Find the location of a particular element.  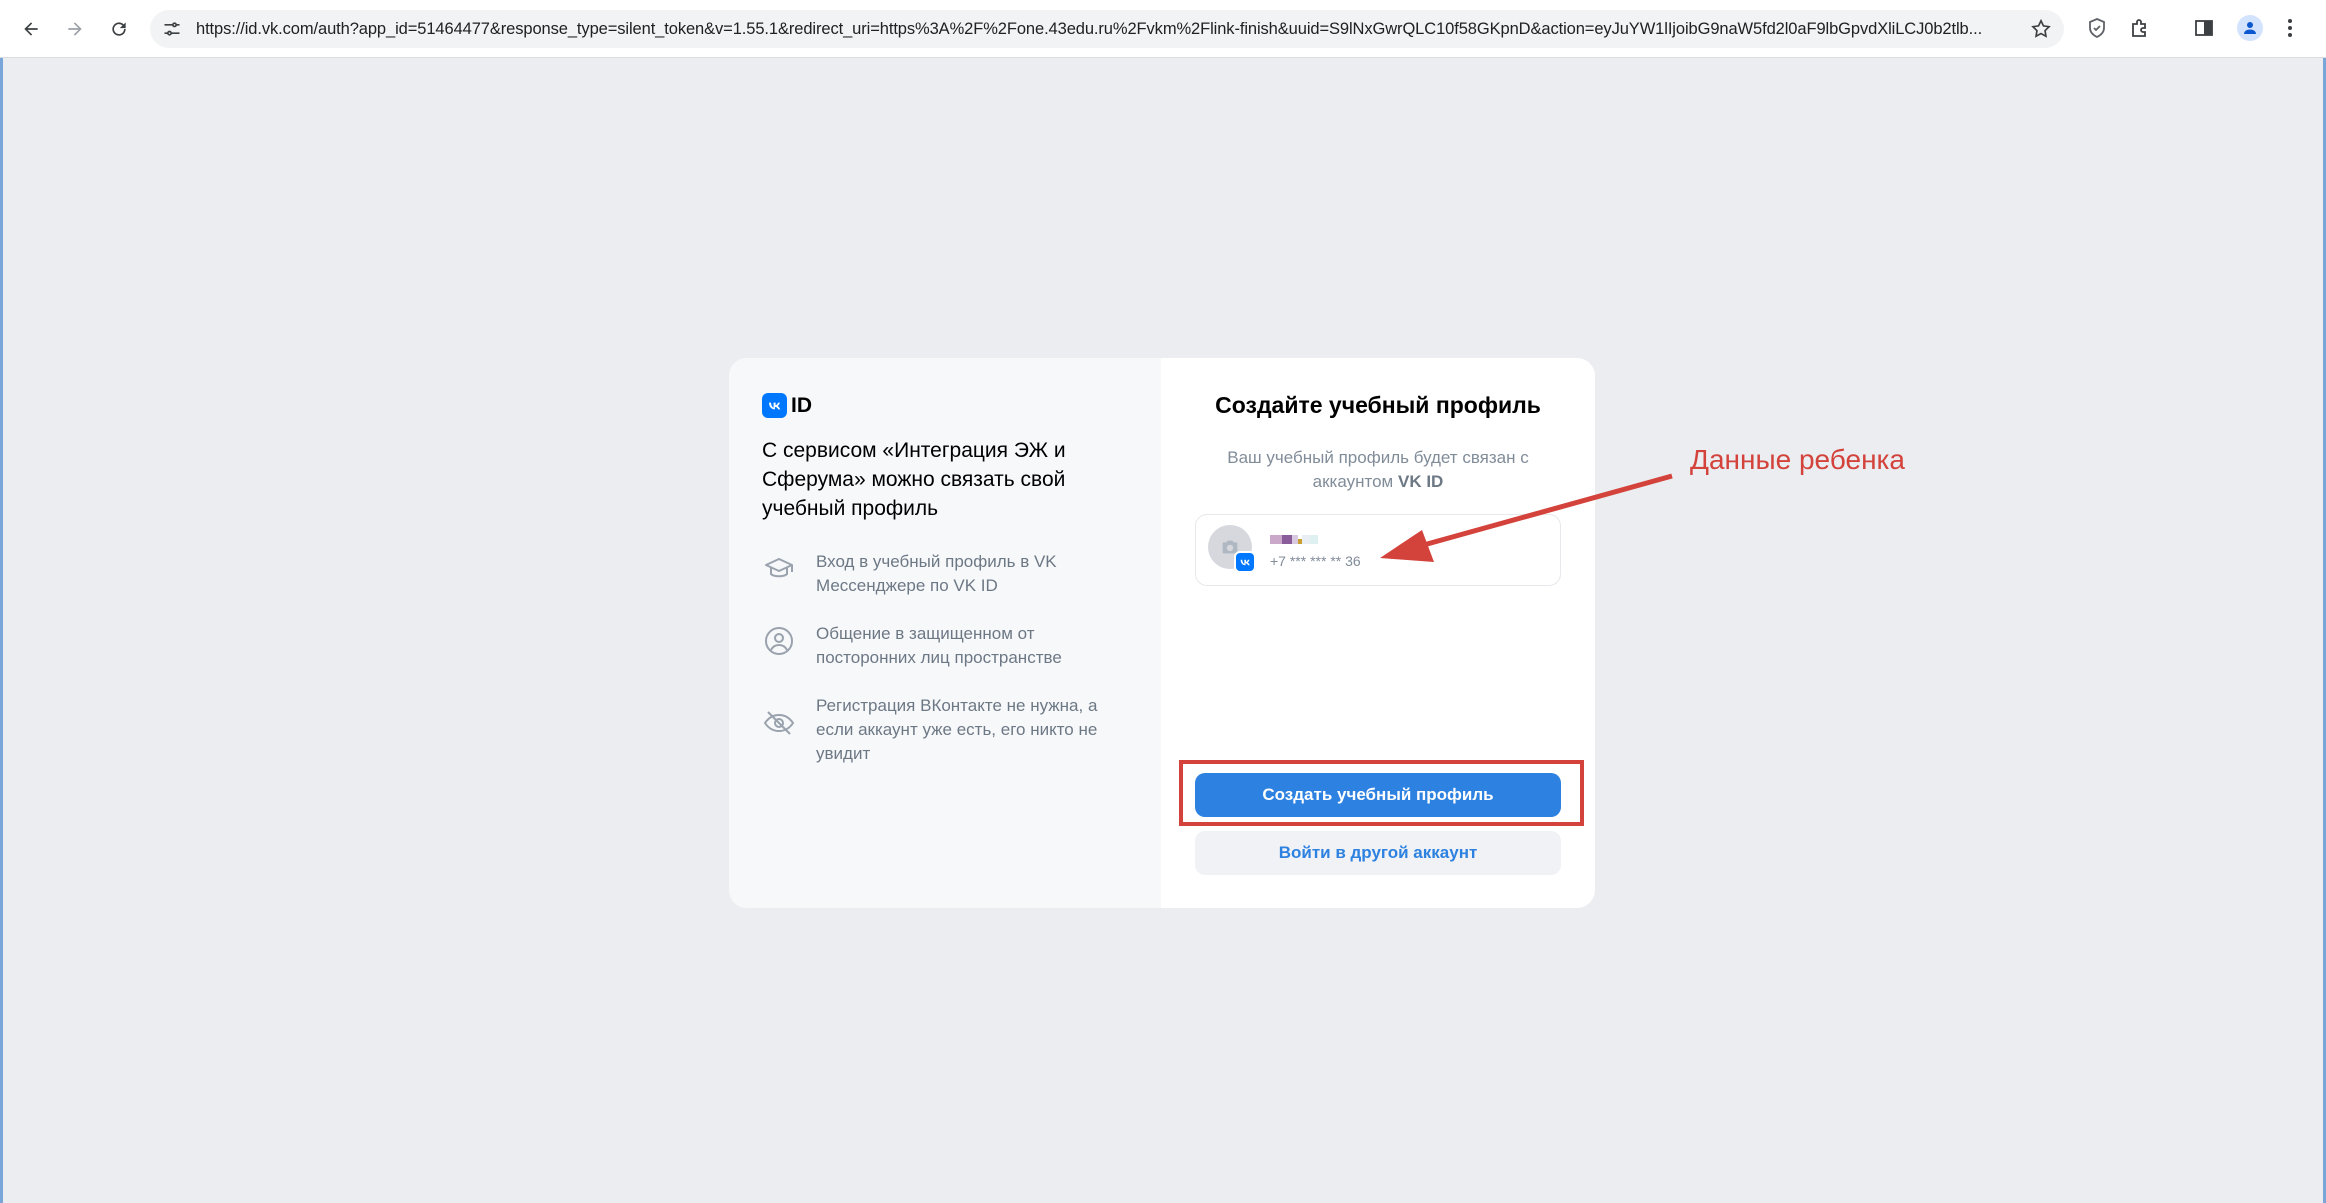

account-phone: +7 *** *** ** 36 is located at coordinates (1315, 561).